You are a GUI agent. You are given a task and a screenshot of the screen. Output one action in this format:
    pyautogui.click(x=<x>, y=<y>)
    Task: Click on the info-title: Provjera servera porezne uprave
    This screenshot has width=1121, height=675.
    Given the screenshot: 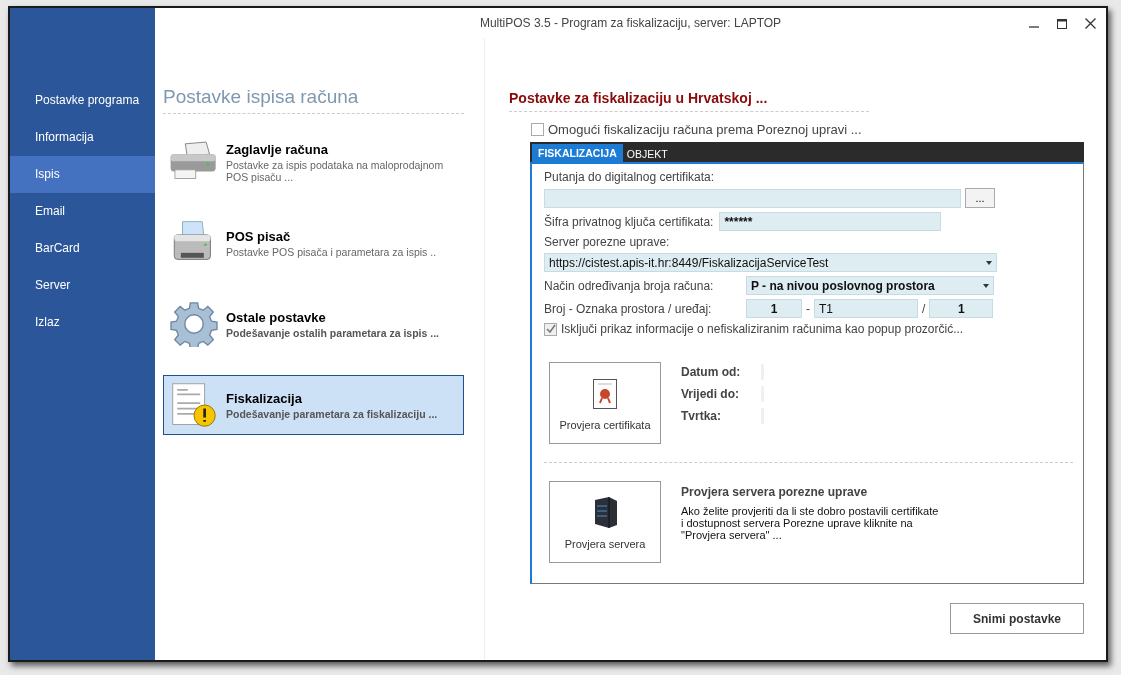 What is the action you would take?
    pyautogui.click(x=775, y=492)
    